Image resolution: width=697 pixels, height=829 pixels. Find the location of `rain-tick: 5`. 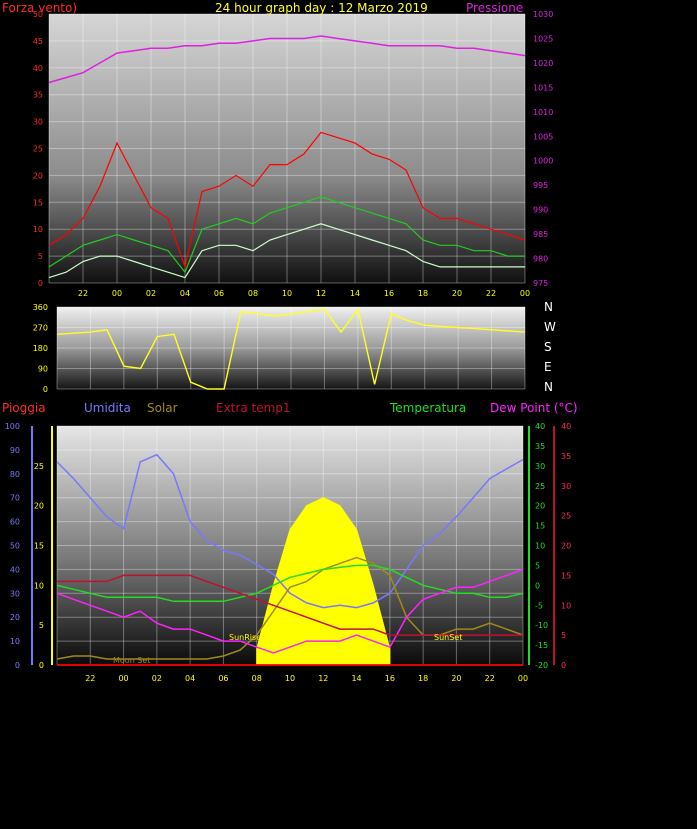

rain-tick: 5 is located at coordinates (41, 625).